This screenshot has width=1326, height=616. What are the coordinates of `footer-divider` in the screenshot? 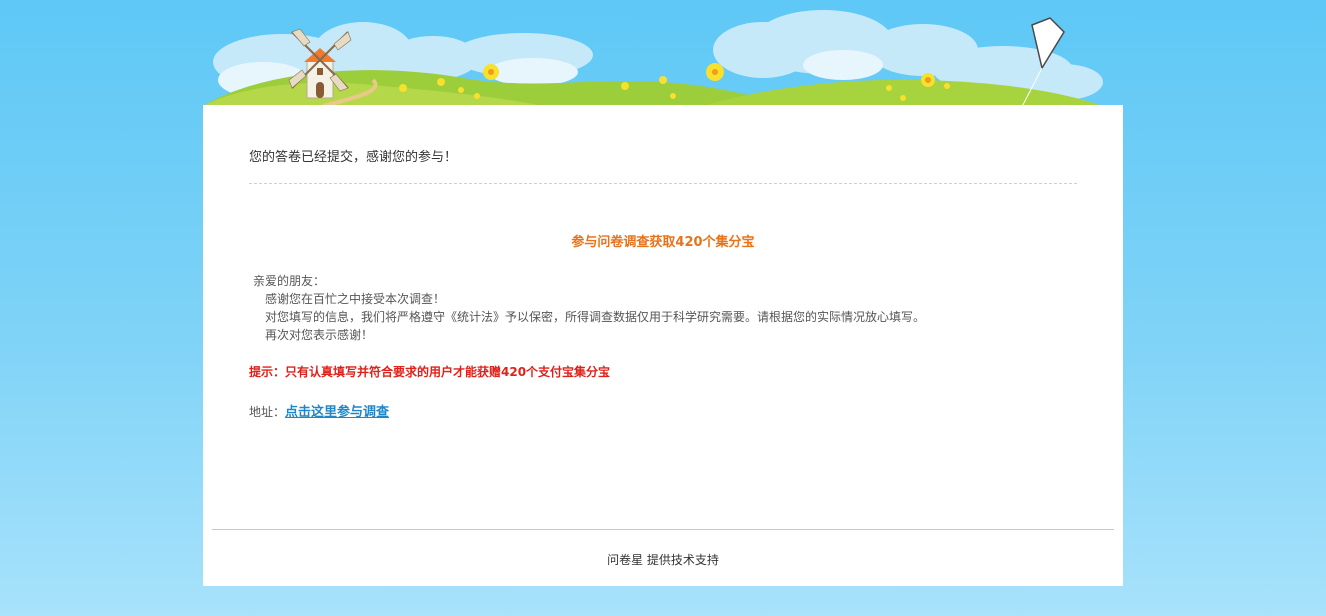 It's located at (663, 529).